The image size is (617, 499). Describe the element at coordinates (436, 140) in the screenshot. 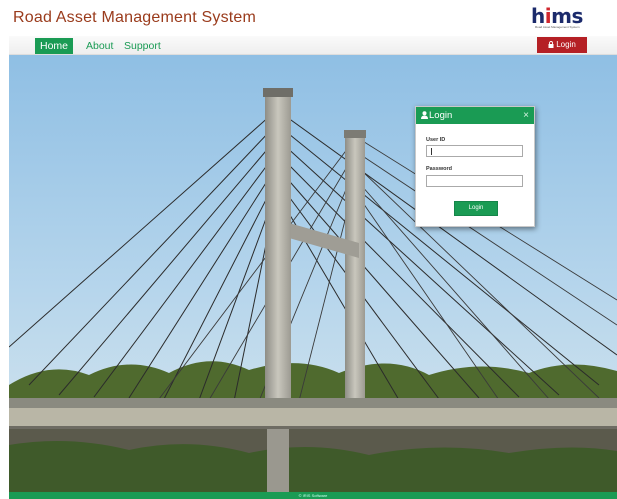

I see `user-id-label: User ID` at that location.